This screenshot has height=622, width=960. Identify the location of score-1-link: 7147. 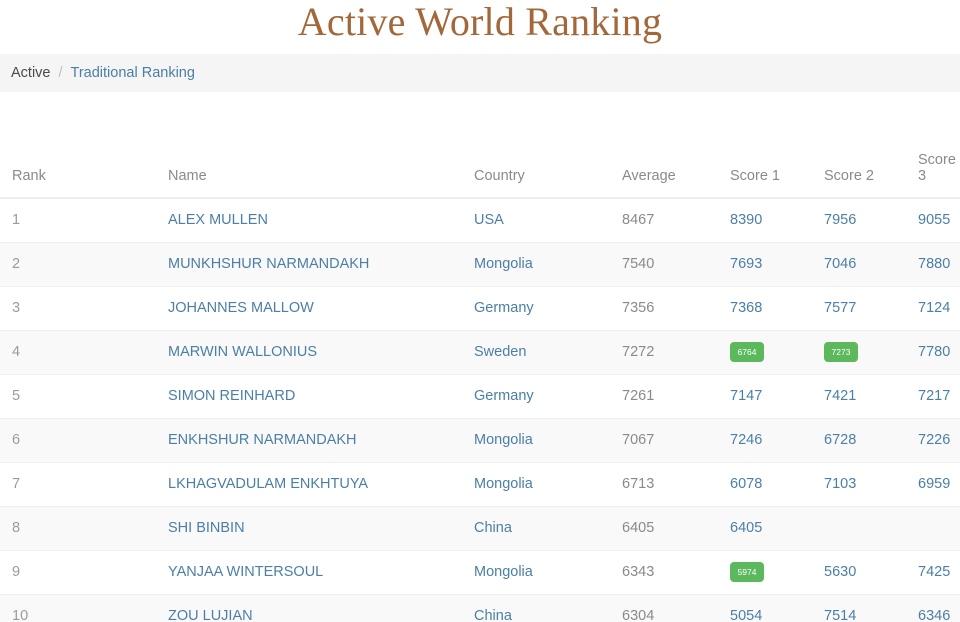
(746, 396).